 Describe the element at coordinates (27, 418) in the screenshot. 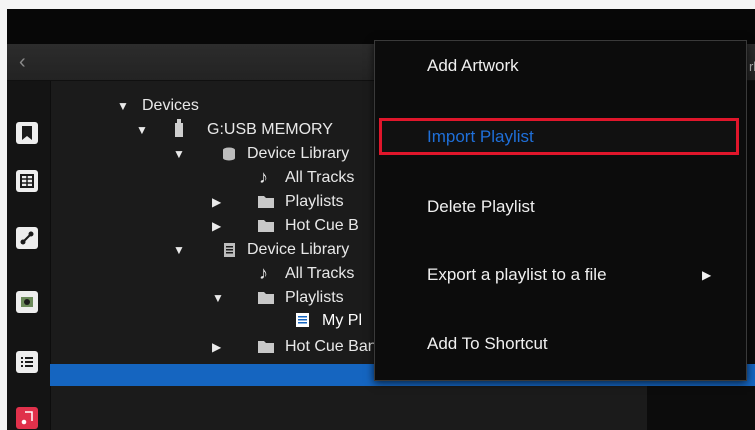

I see `music-icon` at that location.